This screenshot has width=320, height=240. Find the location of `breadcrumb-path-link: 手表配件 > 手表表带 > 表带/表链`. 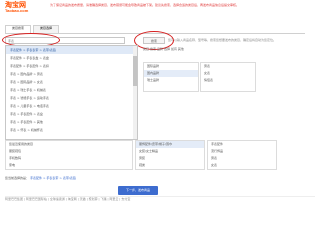

breadcrumb-path-link: 手表配件 > 手表表带 > 表带/表链 is located at coordinates (53, 178).